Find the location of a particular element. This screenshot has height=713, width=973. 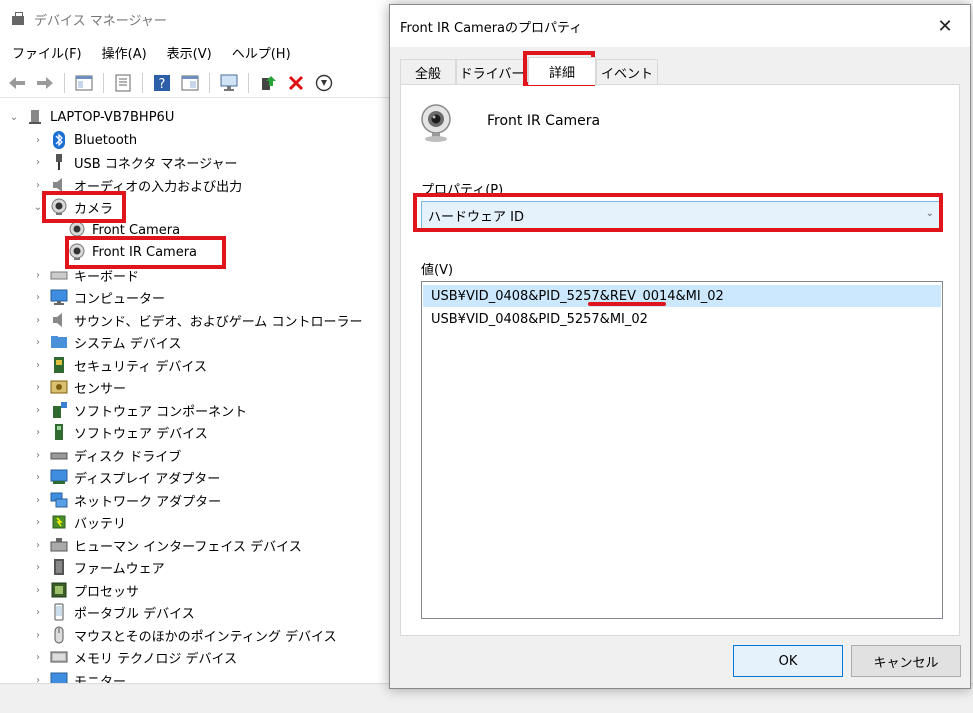

show-hide-console-tree-icon is located at coordinates (84, 83).